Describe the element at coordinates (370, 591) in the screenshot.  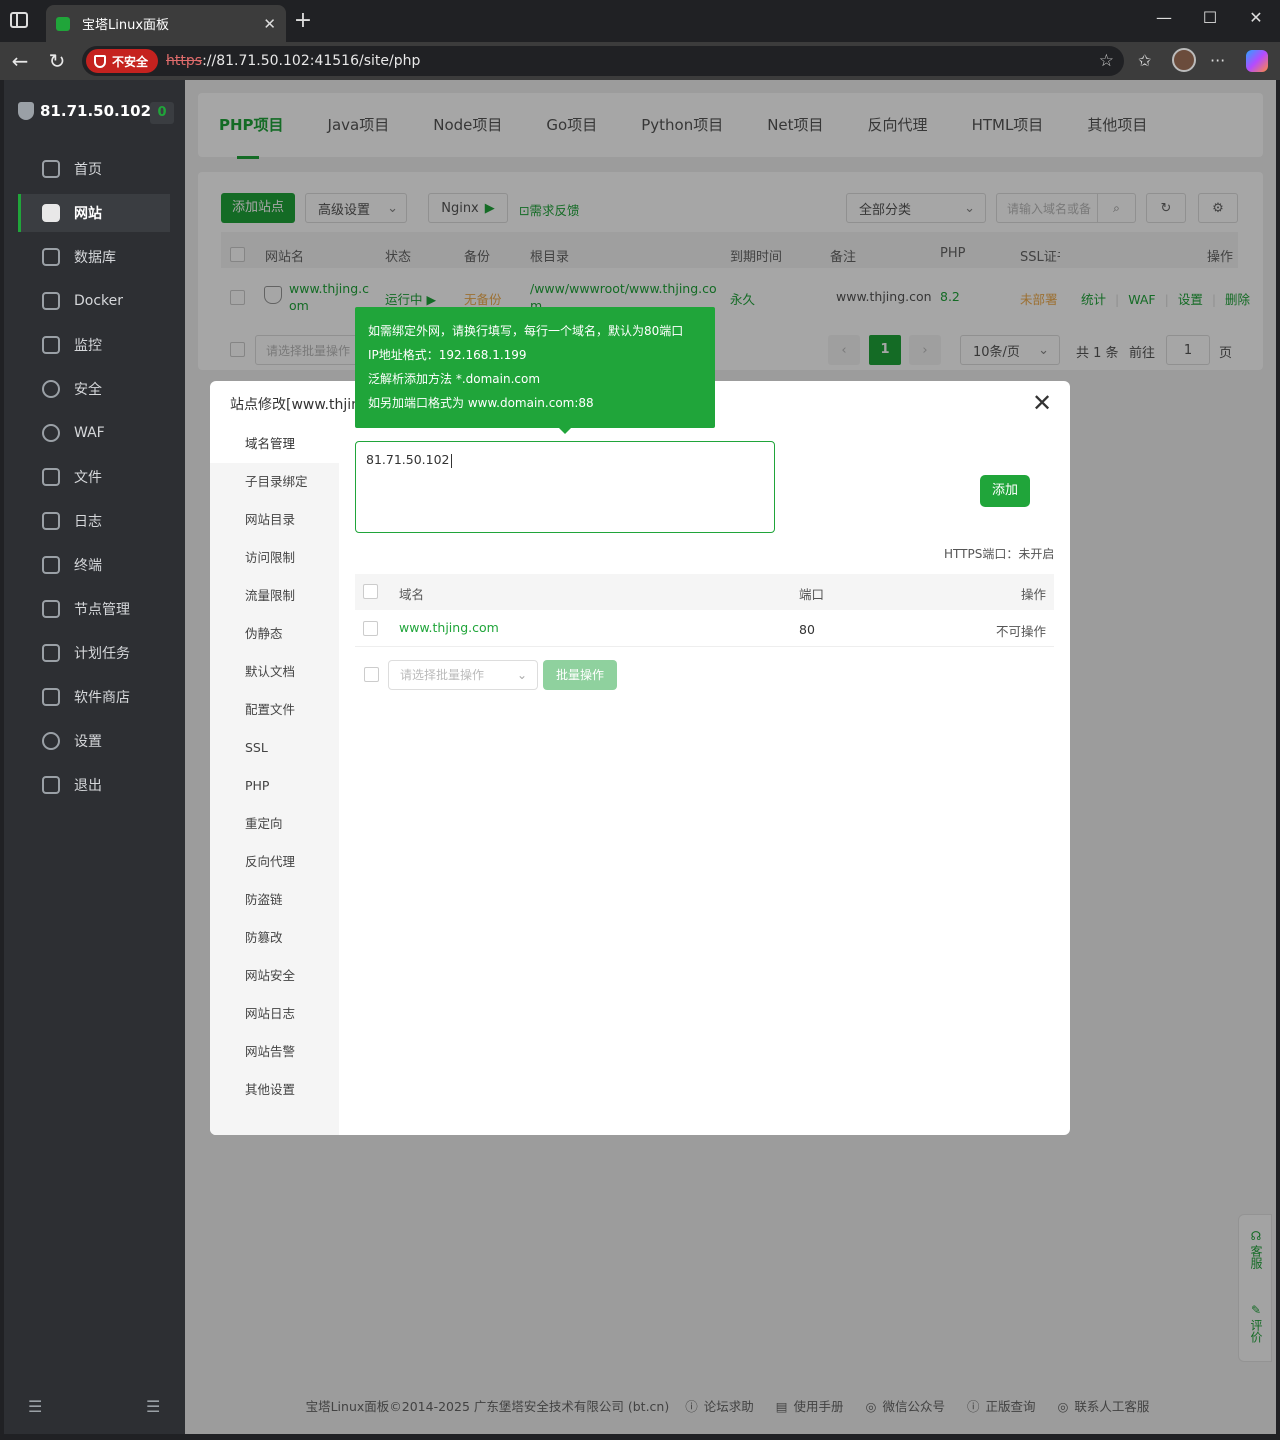
I see `domain-select-all-checkbox` at that location.